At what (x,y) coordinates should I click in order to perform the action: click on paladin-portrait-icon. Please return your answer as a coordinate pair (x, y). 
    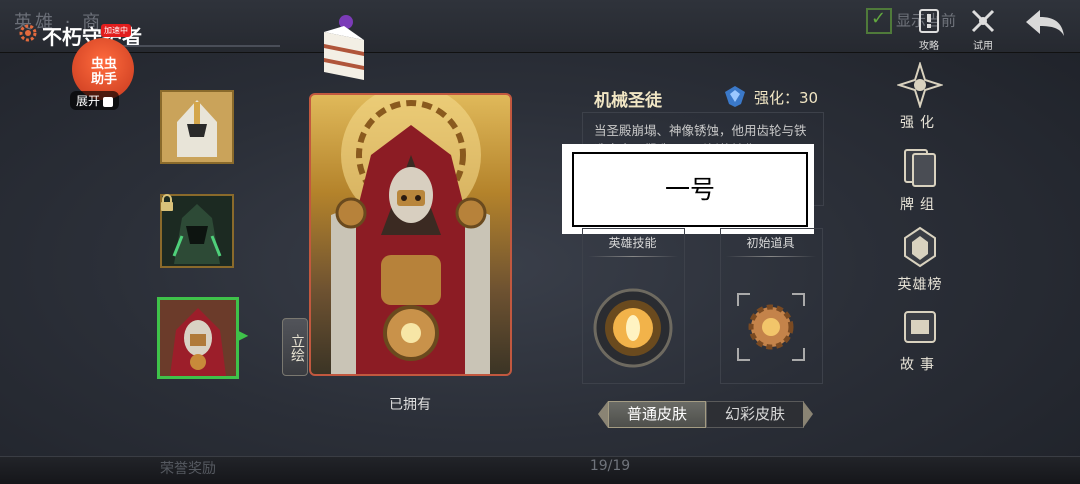
    Looking at the image, I should click on (197, 127).